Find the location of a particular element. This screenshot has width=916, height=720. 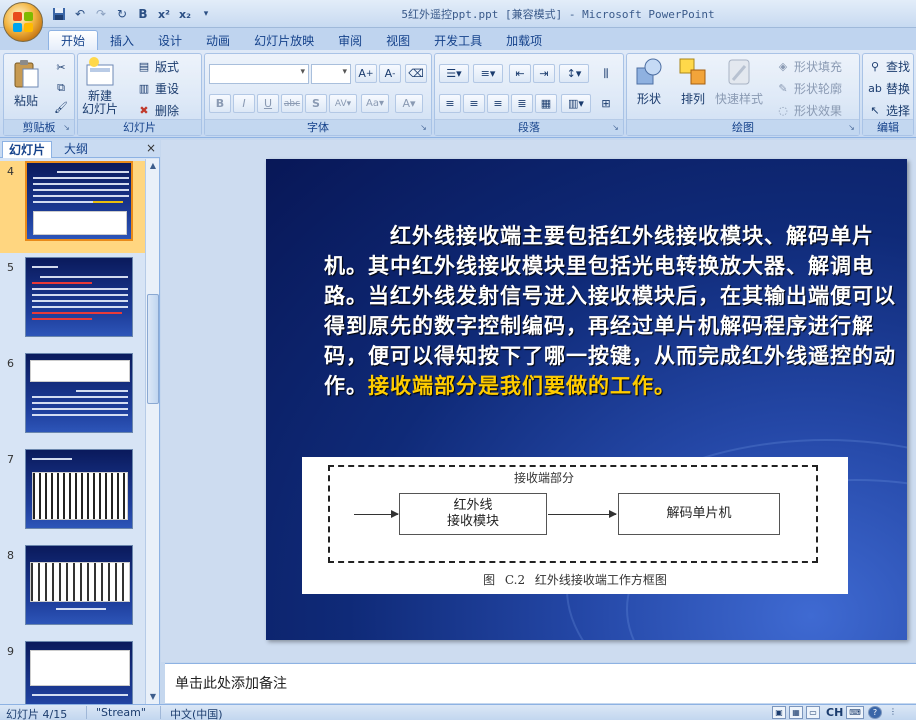

cut-icon: ✂ is located at coordinates (61, 67).